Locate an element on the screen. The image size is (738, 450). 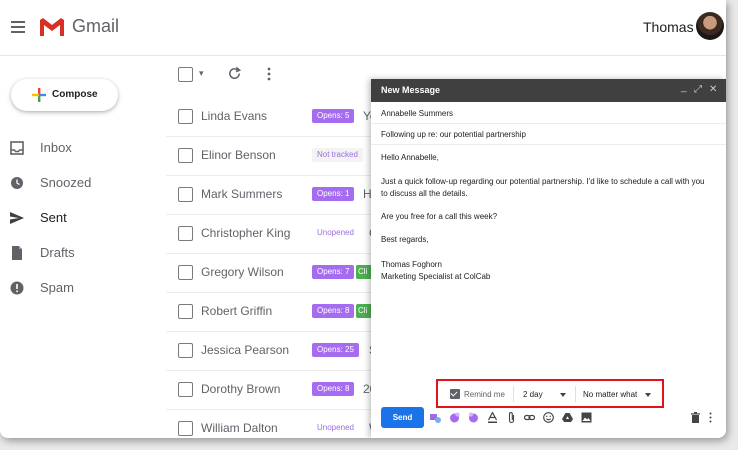
minimize-icon: _ is located at coordinates (684, 87).